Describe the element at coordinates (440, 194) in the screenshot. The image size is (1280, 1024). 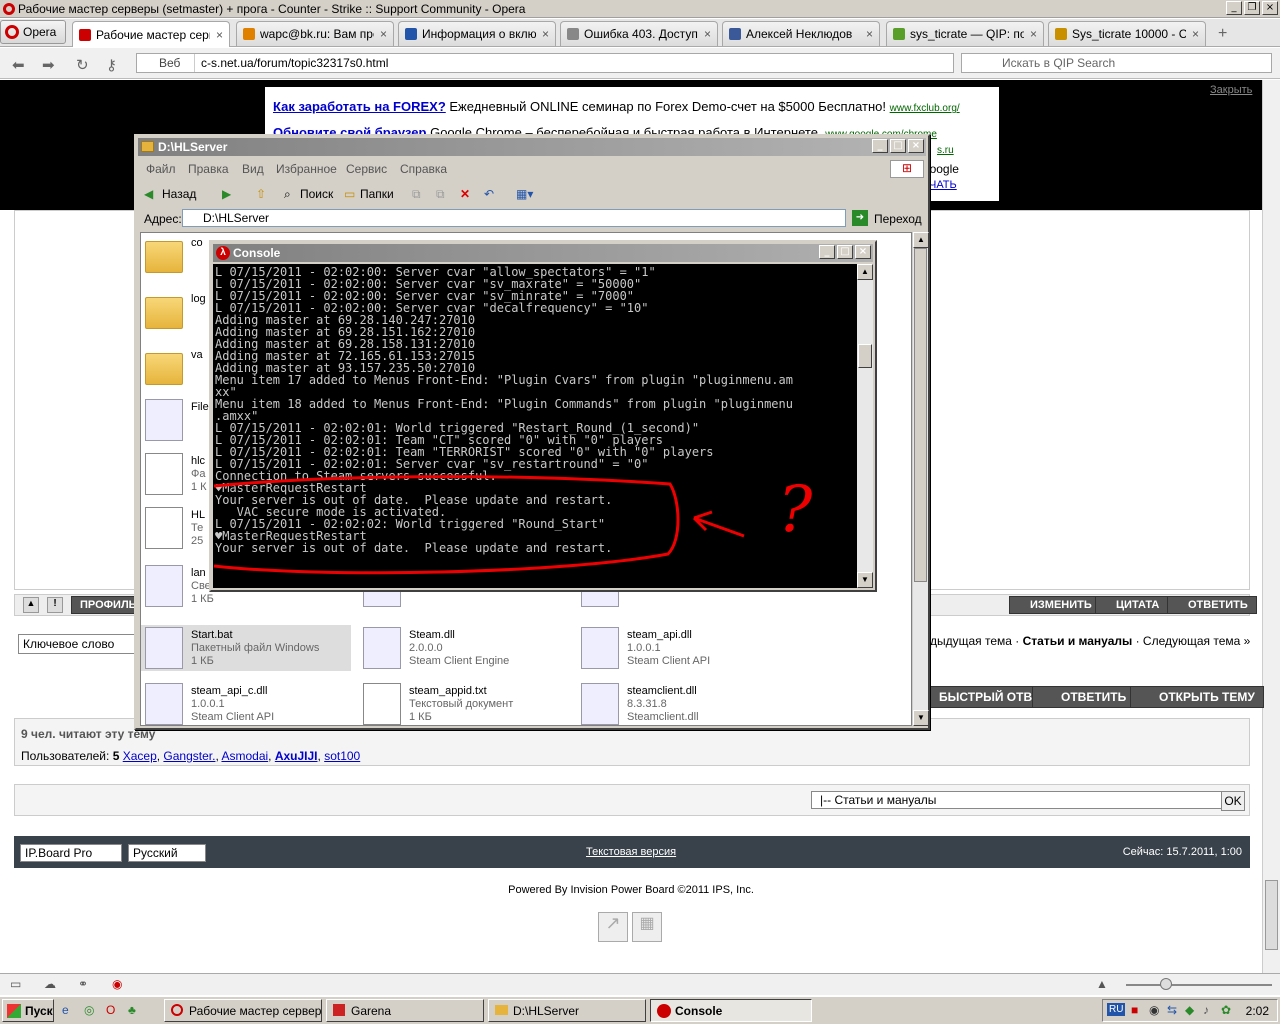
I see `copy-icon: ⧉` at that location.